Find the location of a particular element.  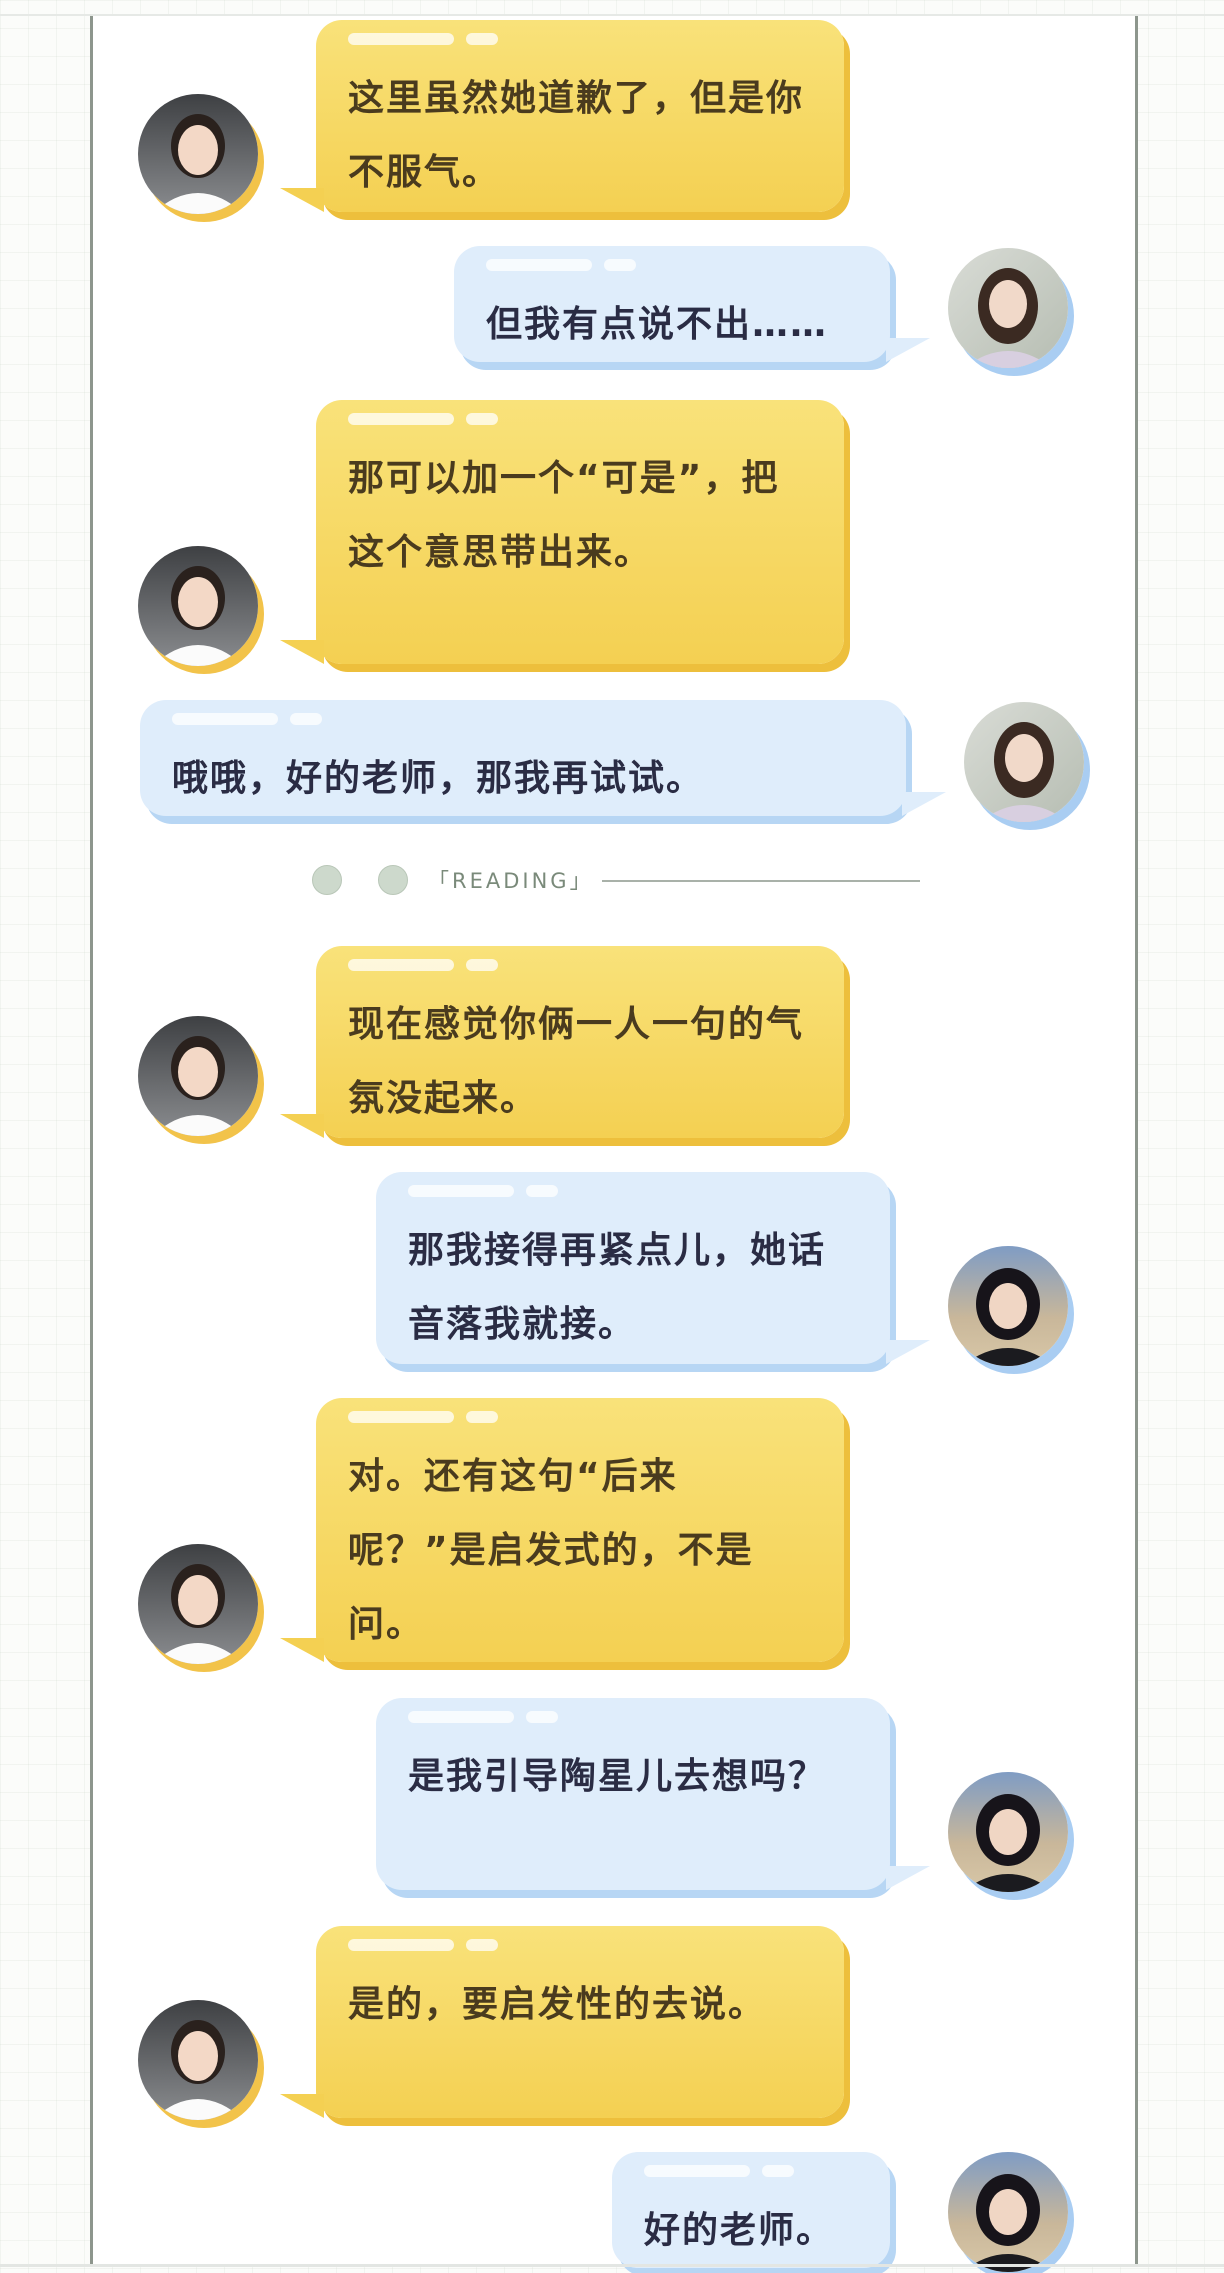

message-text: 好的老师。 is located at coordinates (739, 2230).